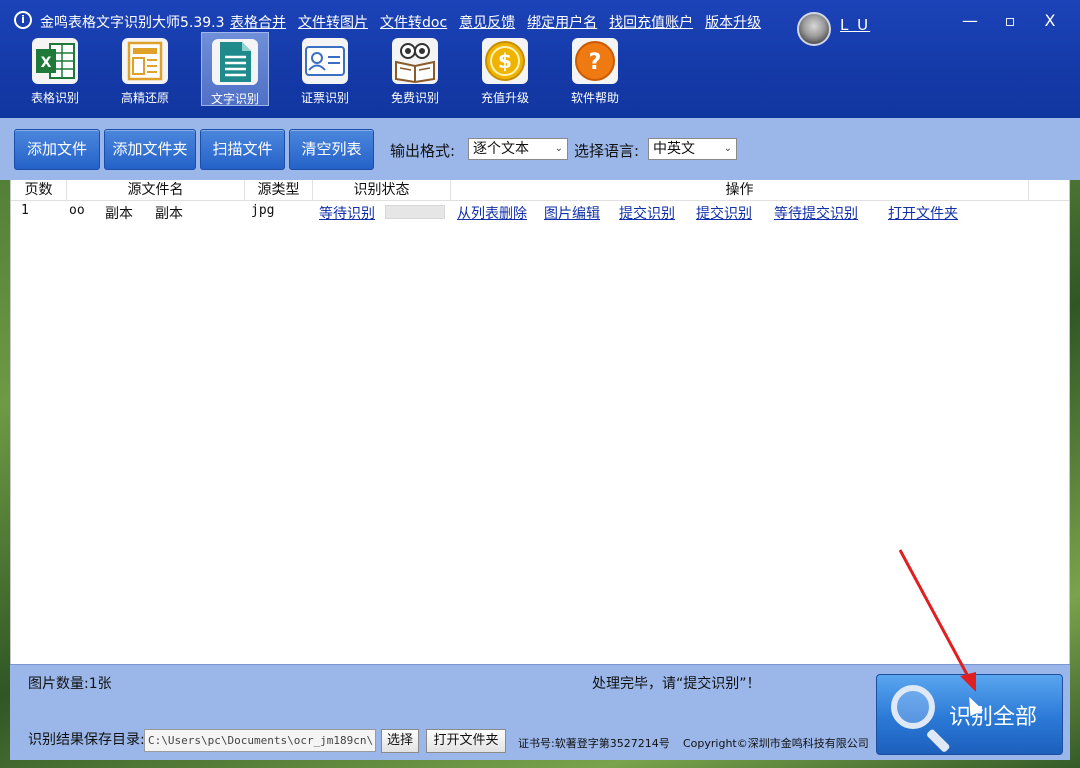 The image size is (1080, 768). I want to click on status-message: 处理完毕，请“提交识别”！, so click(676, 684).